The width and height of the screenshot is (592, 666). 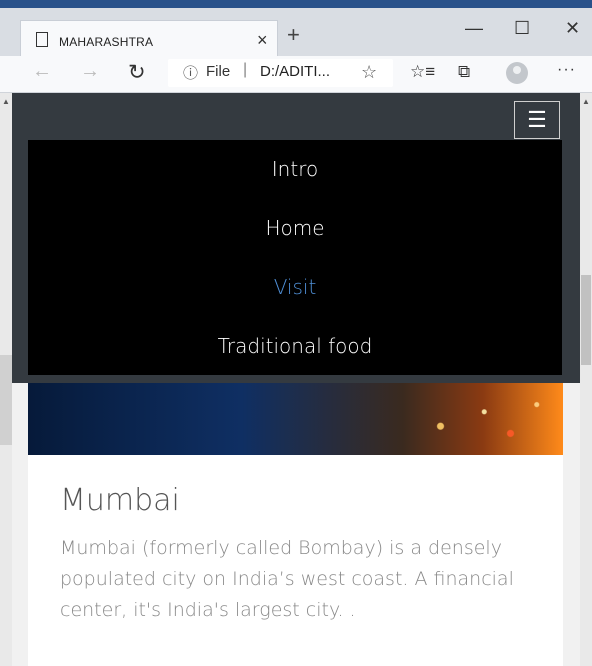 What do you see at coordinates (296, 4) in the screenshot?
I see `window-top-border` at bounding box center [296, 4].